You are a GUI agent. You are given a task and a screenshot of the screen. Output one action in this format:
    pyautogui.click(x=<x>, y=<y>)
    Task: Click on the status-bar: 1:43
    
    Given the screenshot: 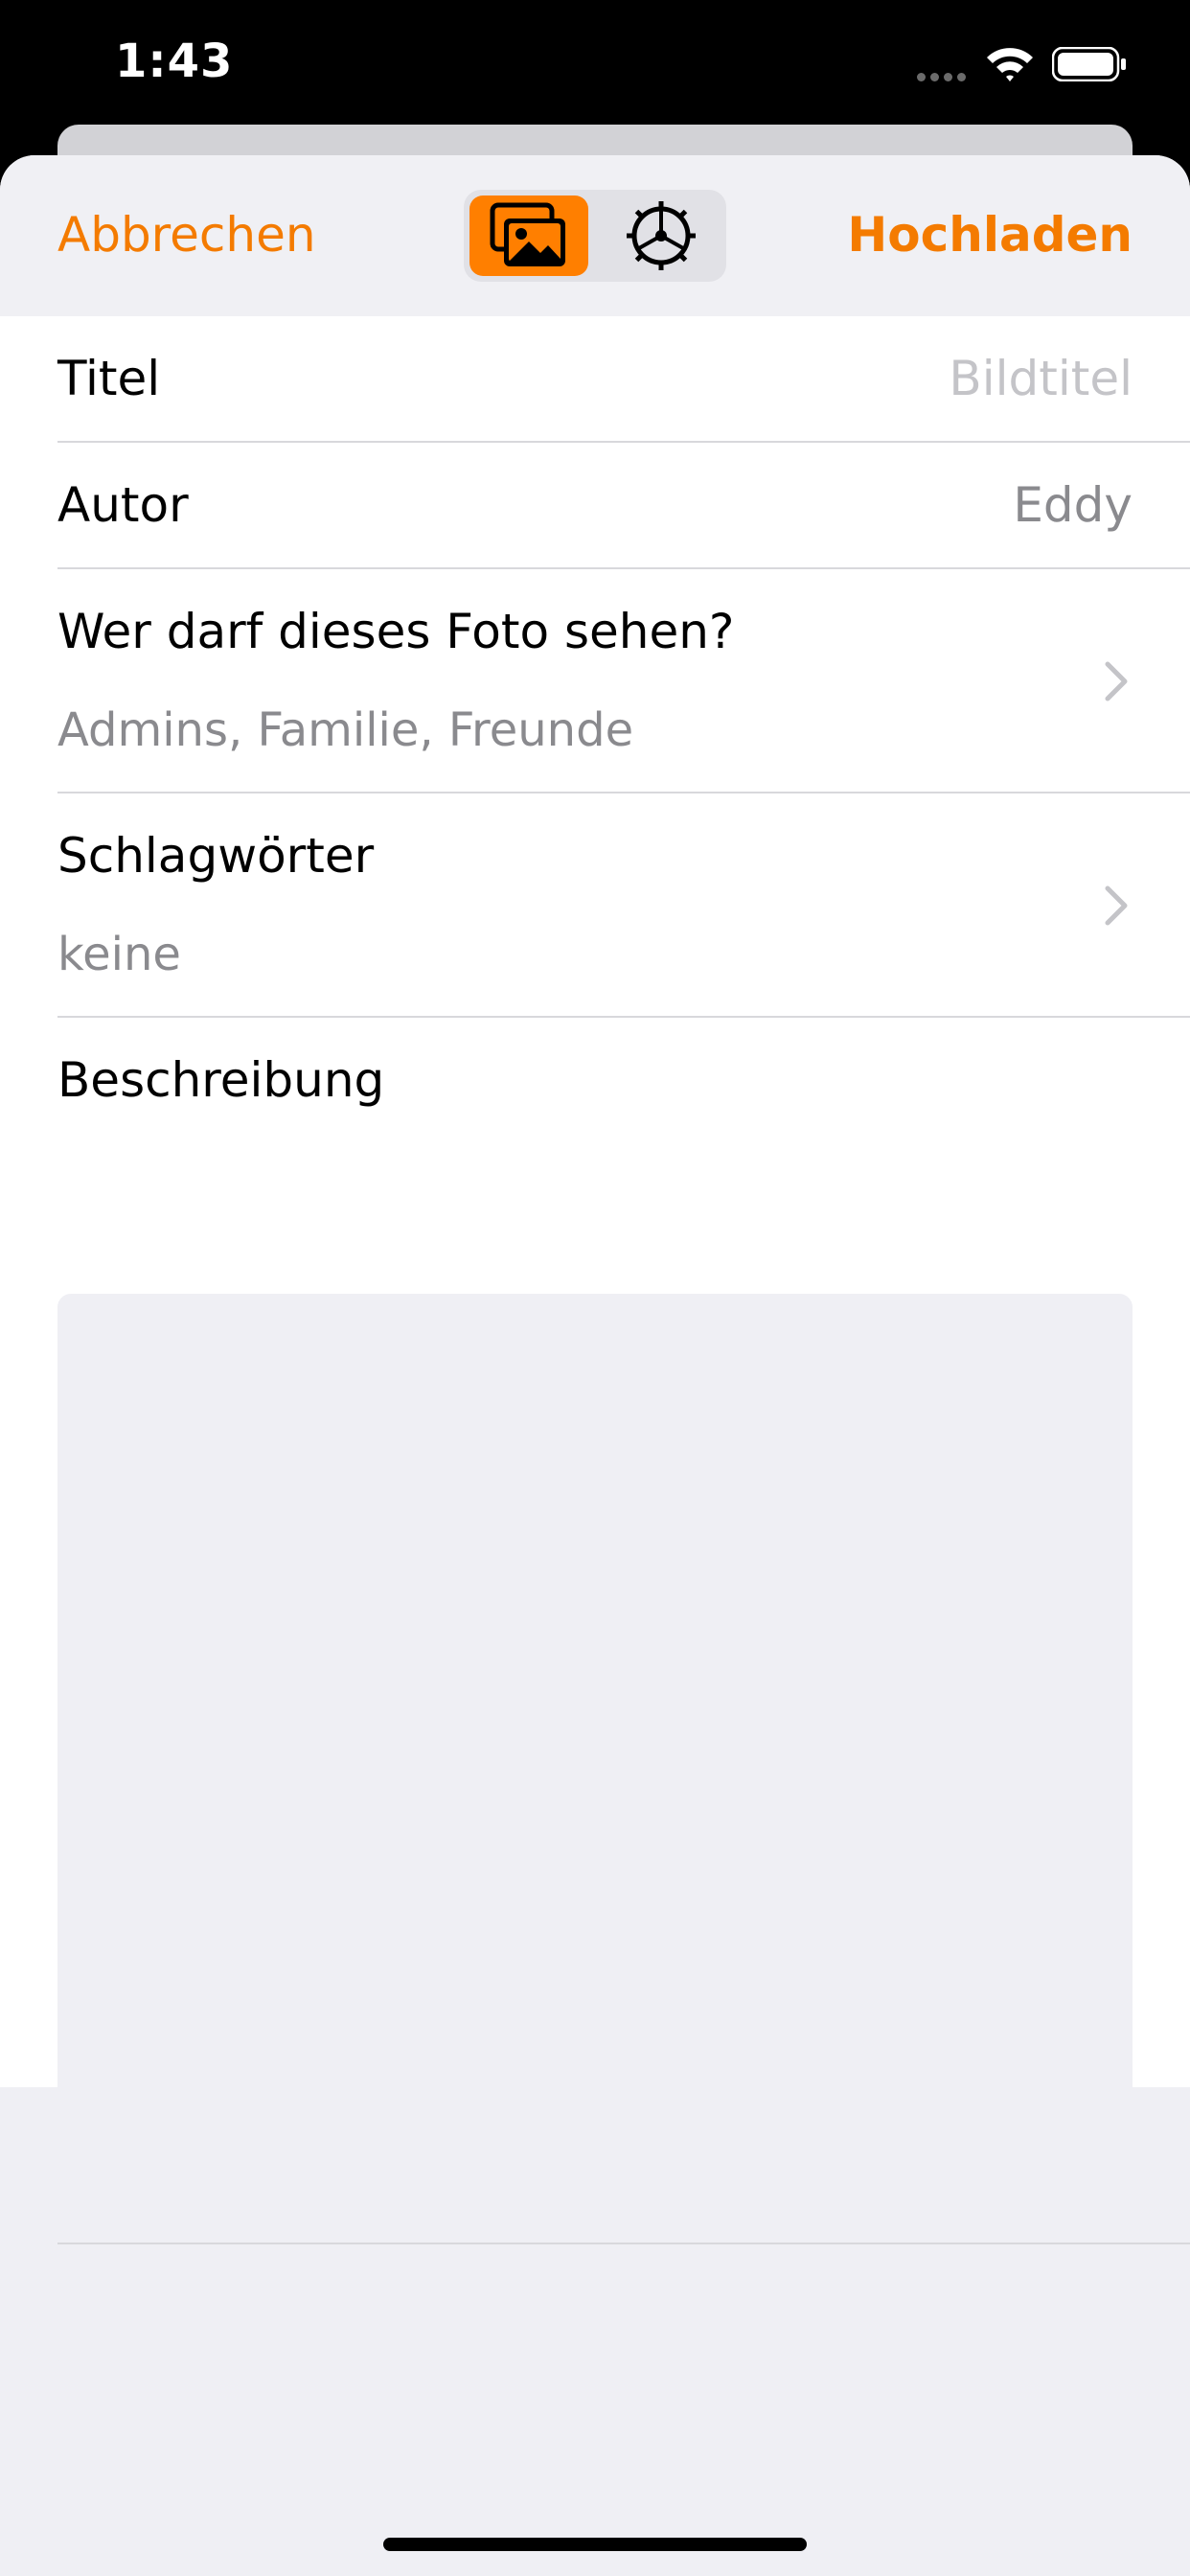 What is the action you would take?
    pyautogui.click(x=595, y=64)
    